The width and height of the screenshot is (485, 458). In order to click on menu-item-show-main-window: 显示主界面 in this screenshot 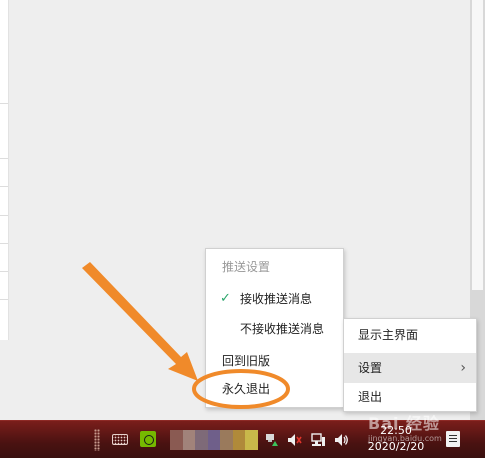, I will do `click(410, 335)`.